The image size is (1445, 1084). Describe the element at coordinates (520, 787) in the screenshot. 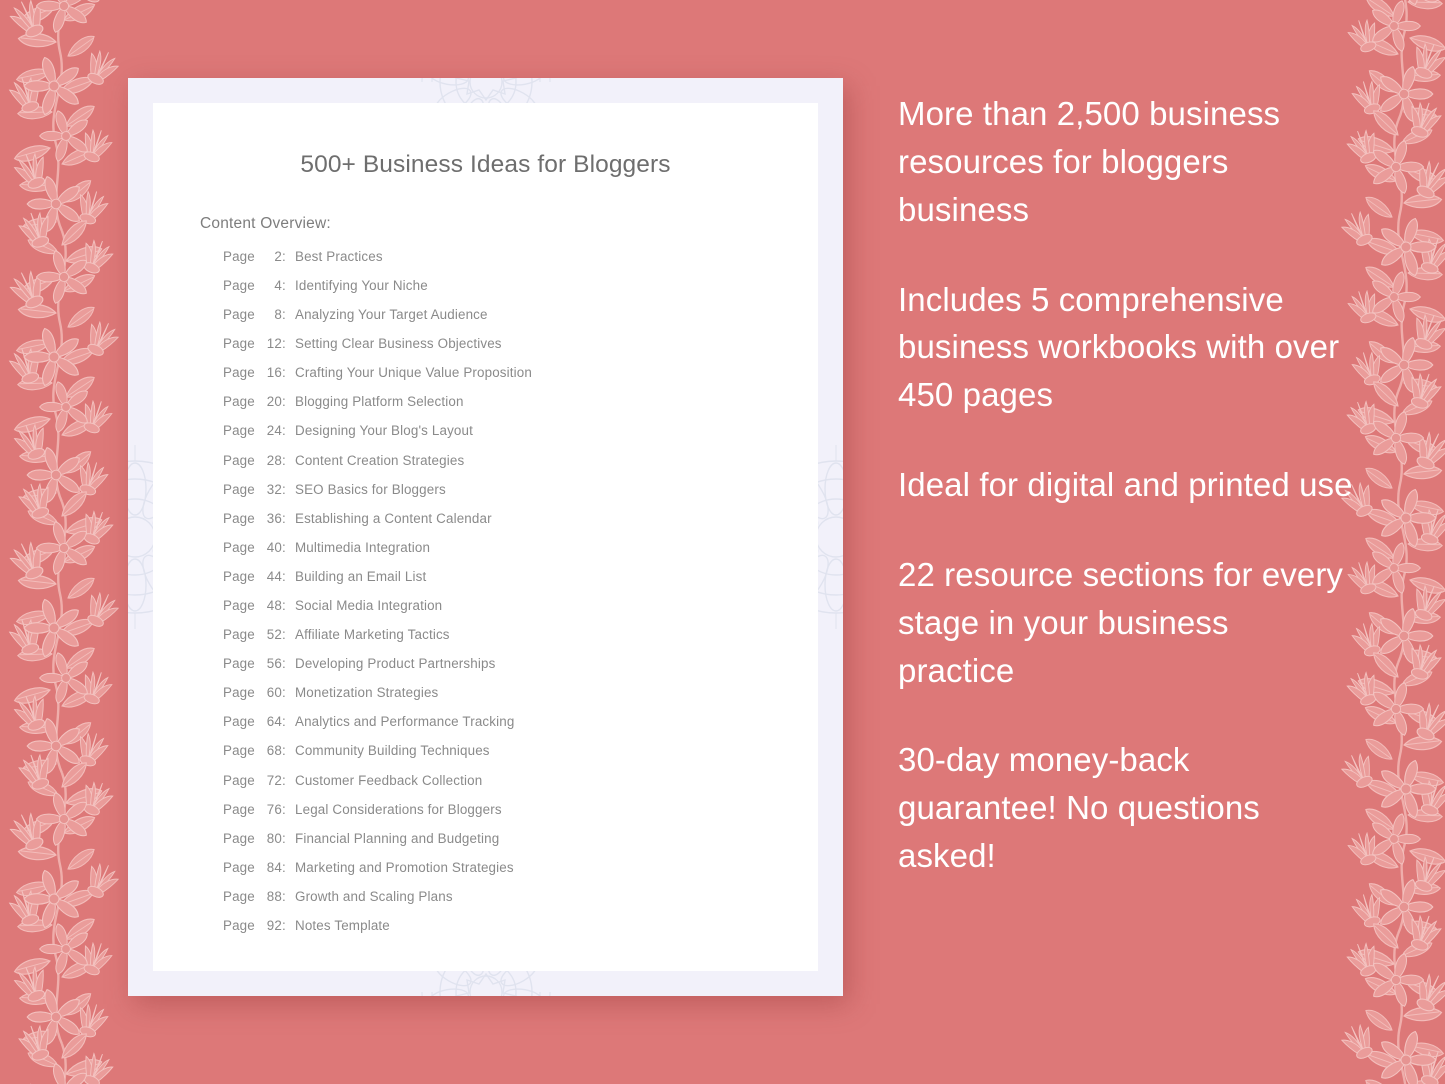

I see `toc-row: Page 72 : Customer Feedback Collection` at that location.